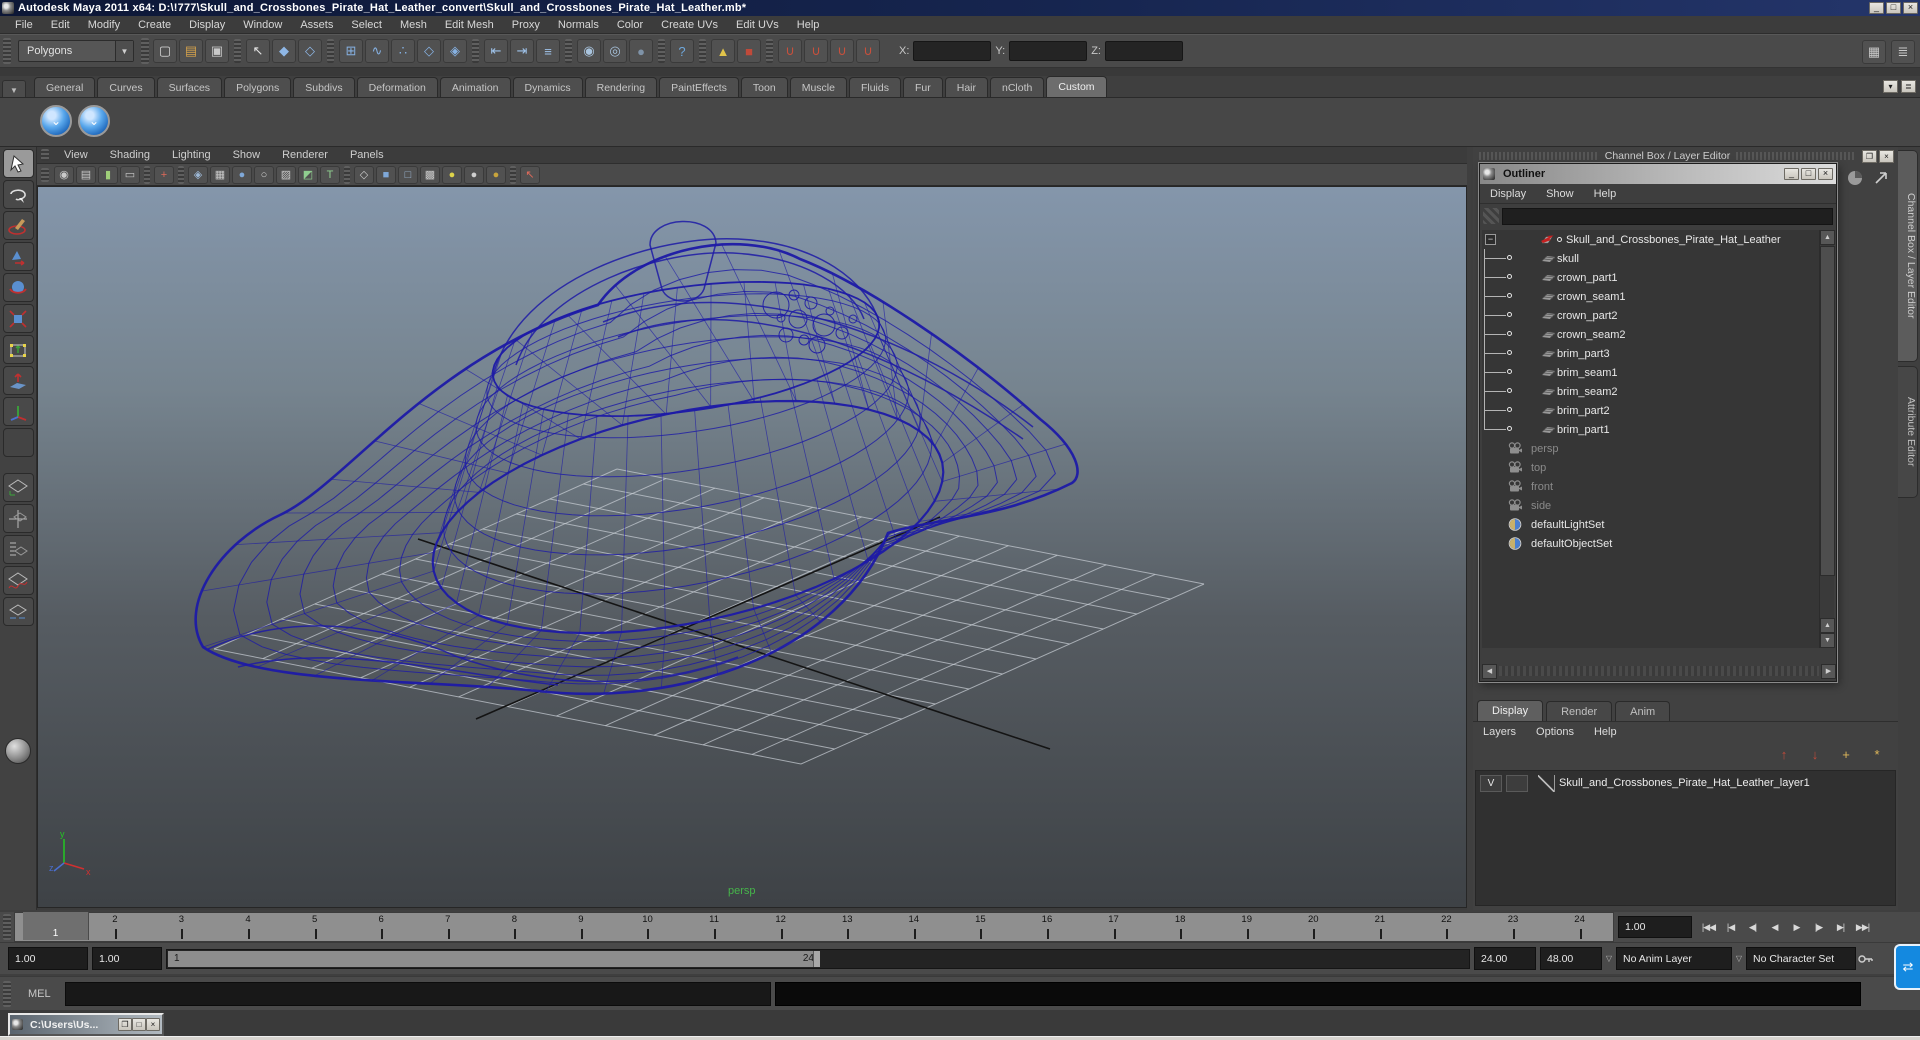  What do you see at coordinates (1827, 640) in the screenshot?
I see `scroll-down-icon: ▼` at bounding box center [1827, 640].